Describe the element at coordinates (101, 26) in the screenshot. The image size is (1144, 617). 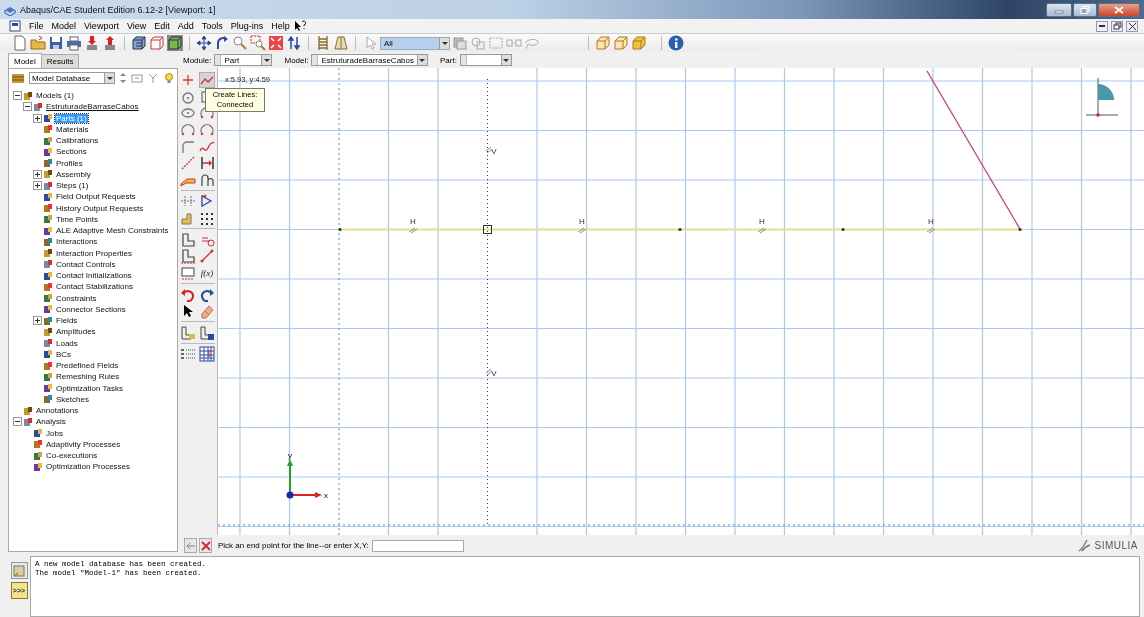
I see `menu-item: Viewport` at that location.